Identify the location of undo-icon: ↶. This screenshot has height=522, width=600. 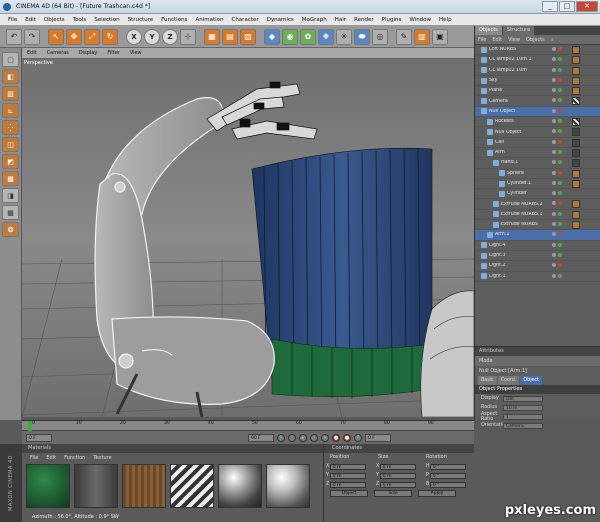
(14, 36).